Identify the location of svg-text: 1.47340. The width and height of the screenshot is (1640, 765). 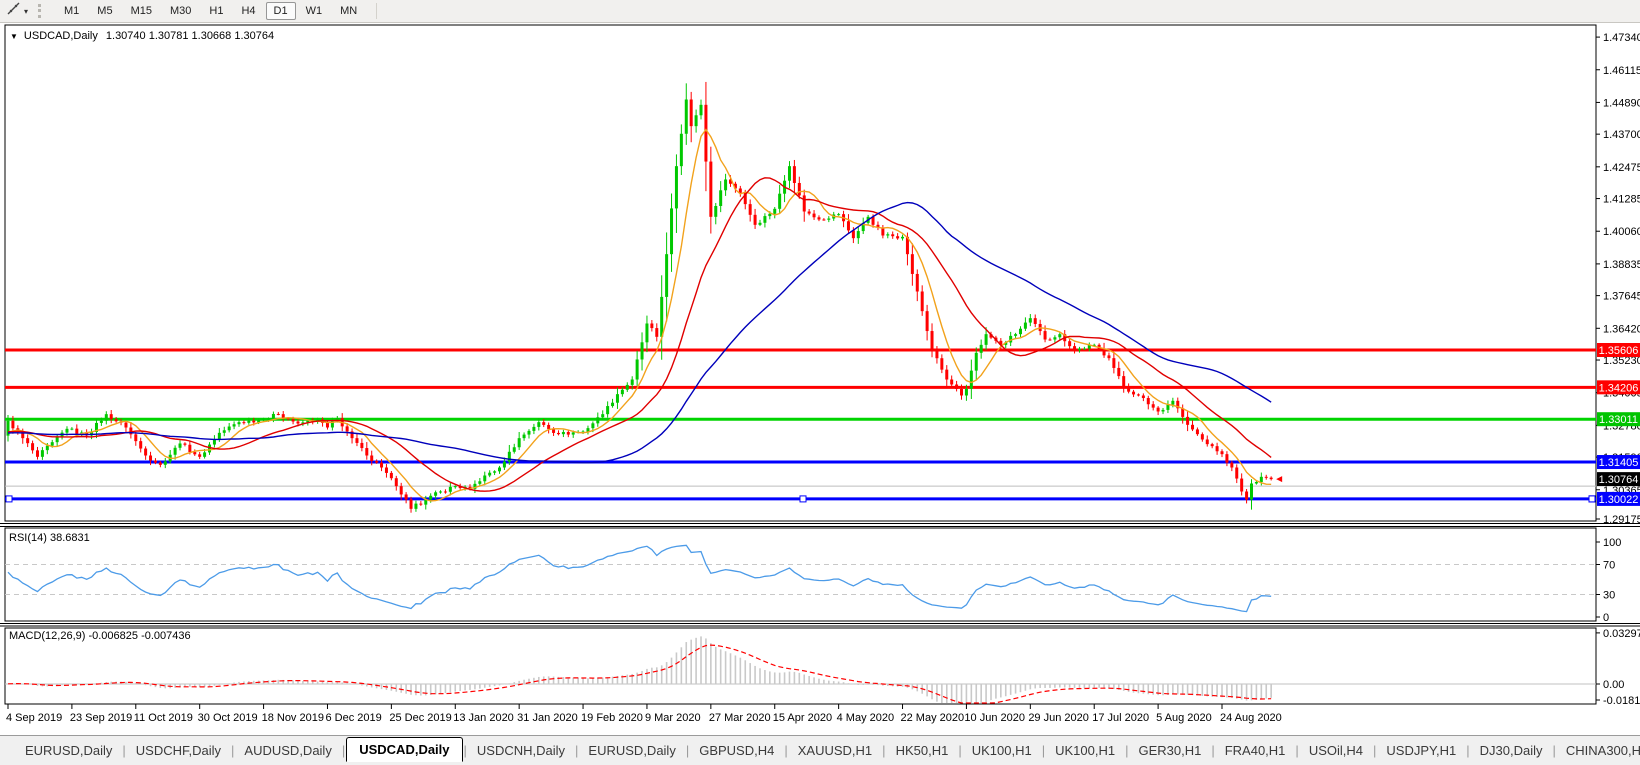
(1621, 38).